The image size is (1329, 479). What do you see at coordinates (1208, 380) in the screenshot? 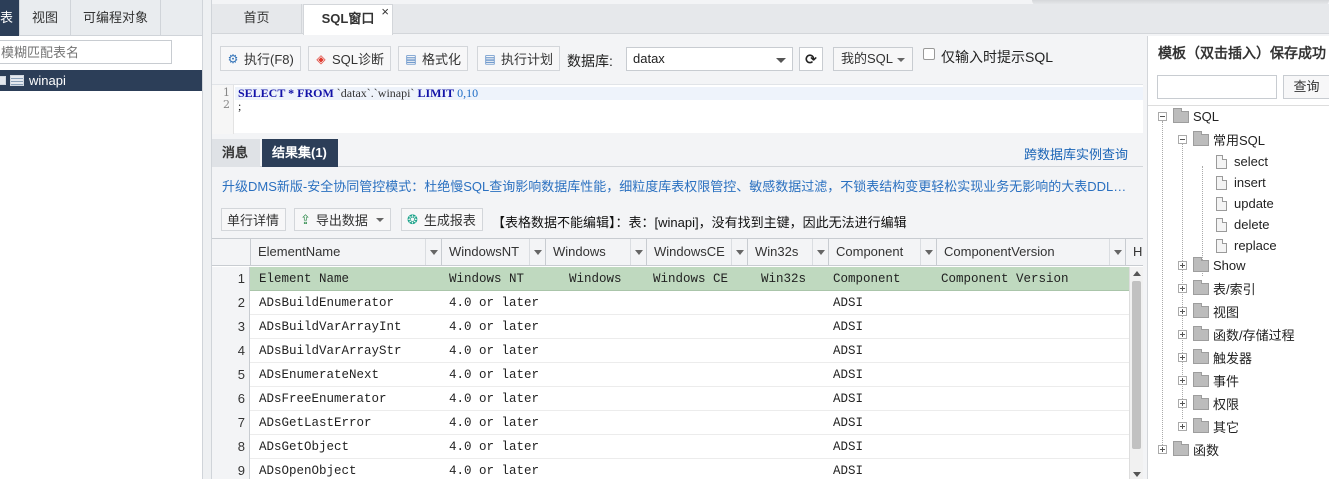
I see `tree-node-group: 事件` at bounding box center [1208, 380].